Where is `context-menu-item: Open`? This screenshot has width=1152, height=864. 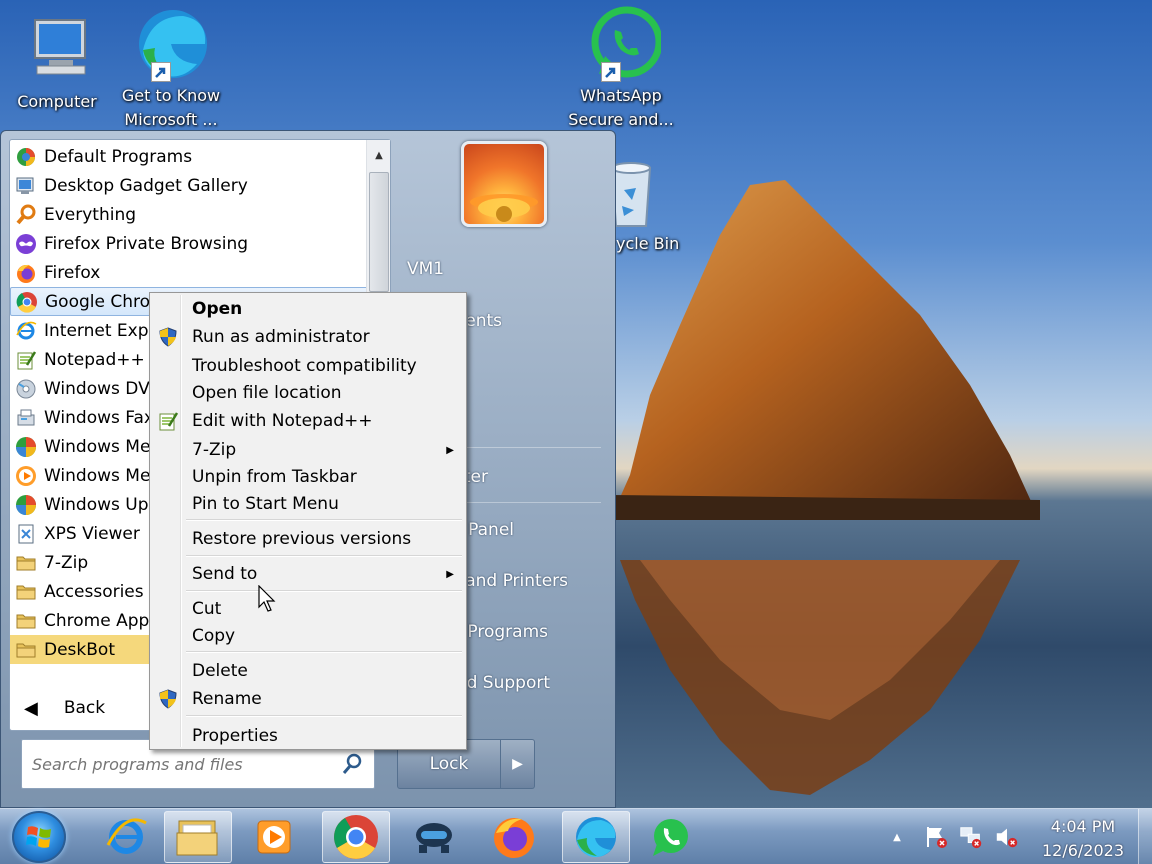
context-menu-item: Open is located at coordinates (308, 309).